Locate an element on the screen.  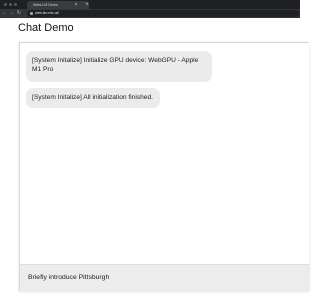
address-bar: web-llm.mlc.ai/ is located at coordinates (163, 13).